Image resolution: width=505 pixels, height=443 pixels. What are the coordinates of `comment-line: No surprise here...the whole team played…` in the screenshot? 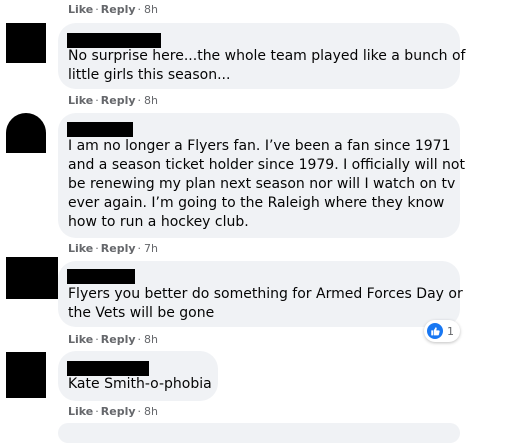 It's located at (267, 56).